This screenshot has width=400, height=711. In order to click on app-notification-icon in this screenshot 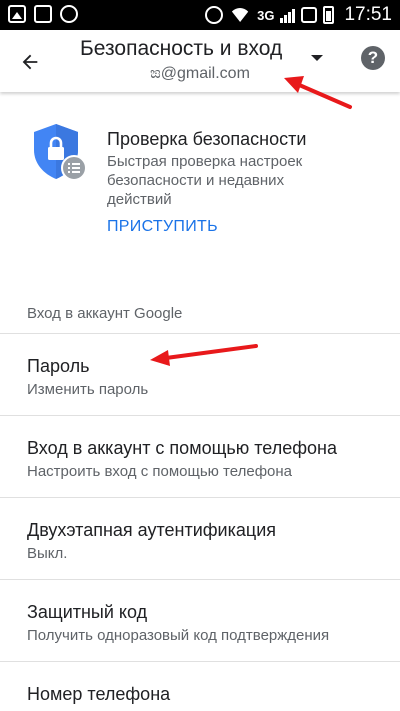, I will do `click(43, 14)`.